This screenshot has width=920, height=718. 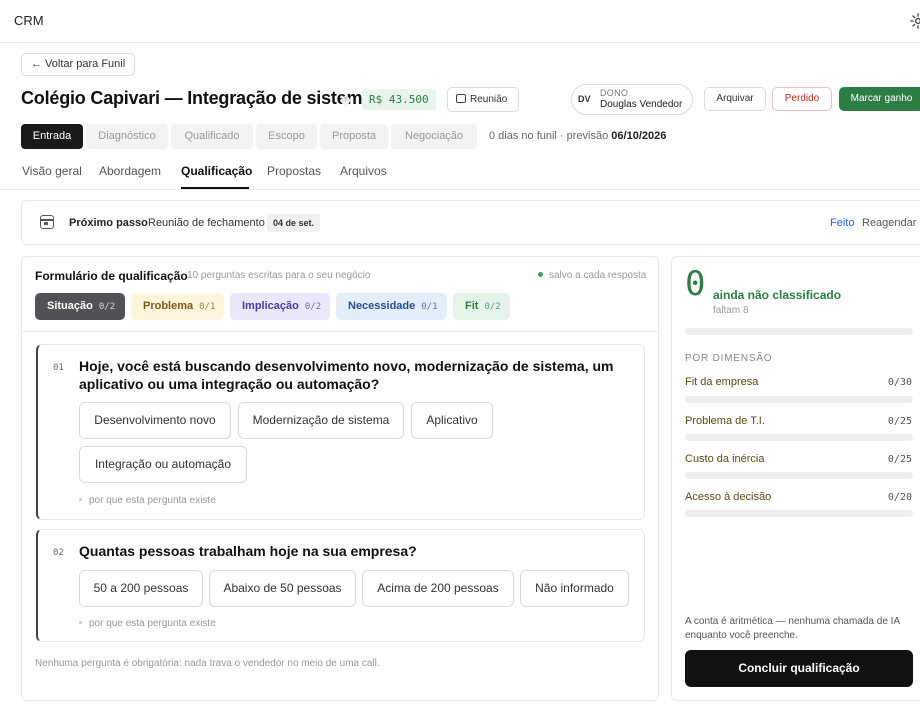 What do you see at coordinates (460, 21) in the screenshot?
I see `top-bar: CRM` at bounding box center [460, 21].